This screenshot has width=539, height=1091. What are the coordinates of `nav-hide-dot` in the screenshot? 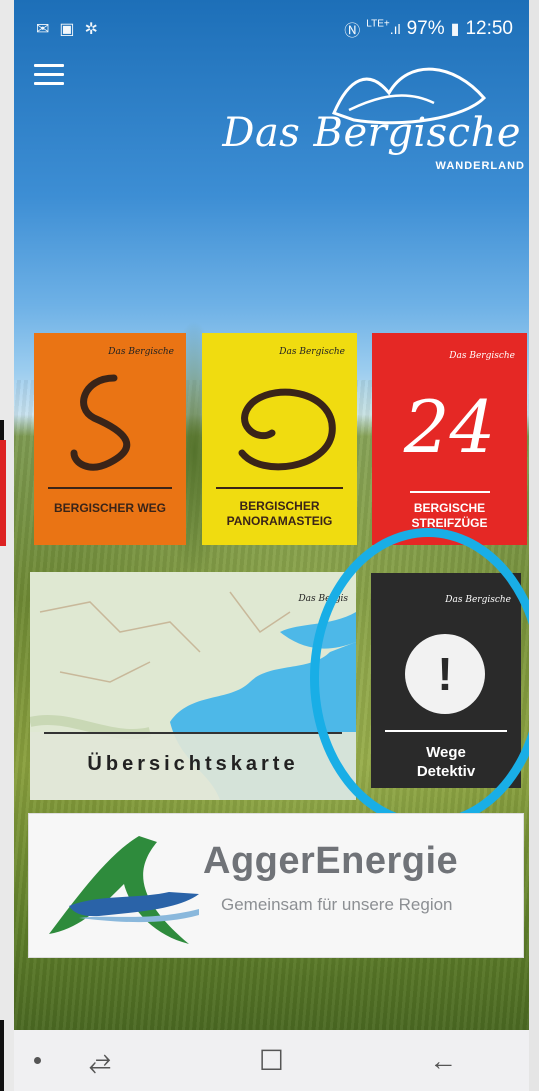 It's located at (37, 1060).